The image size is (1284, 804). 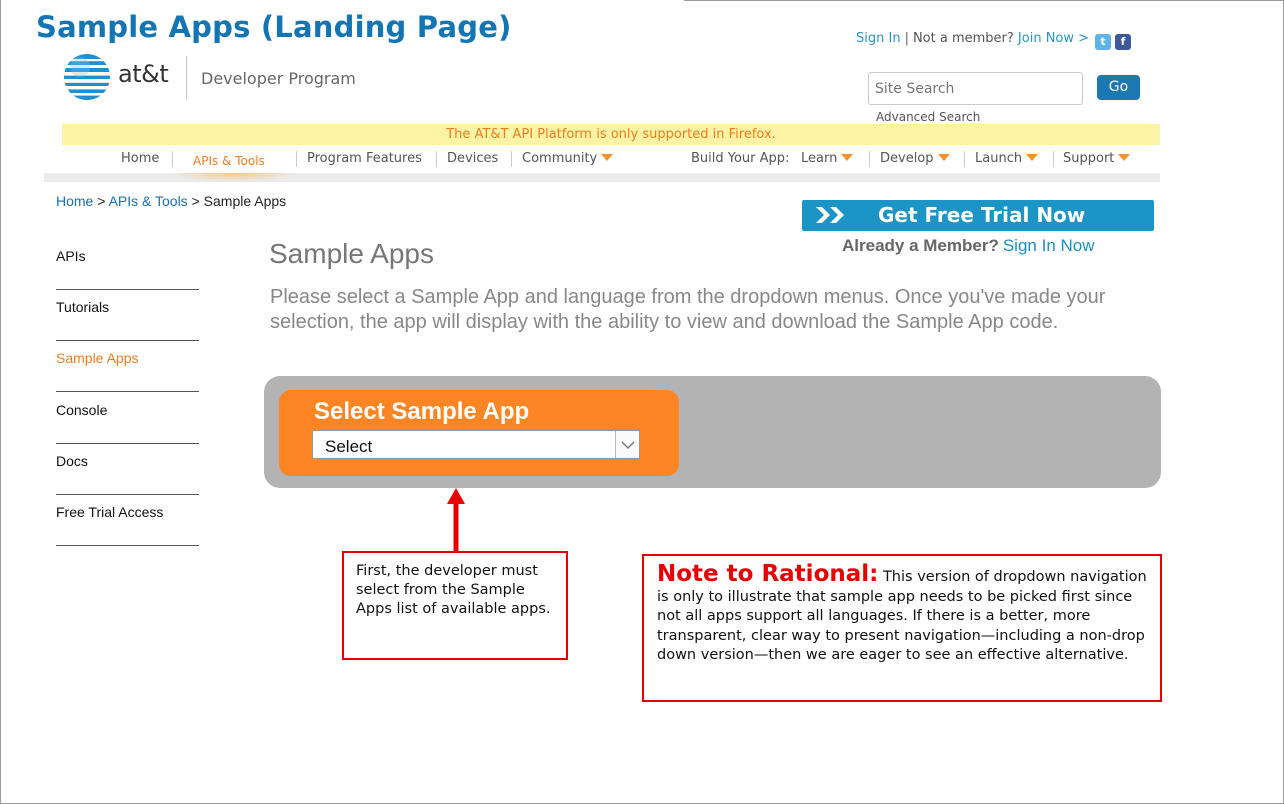 I want to click on breadcrumb-apis-tools: APIs & Tools, so click(x=148, y=201).